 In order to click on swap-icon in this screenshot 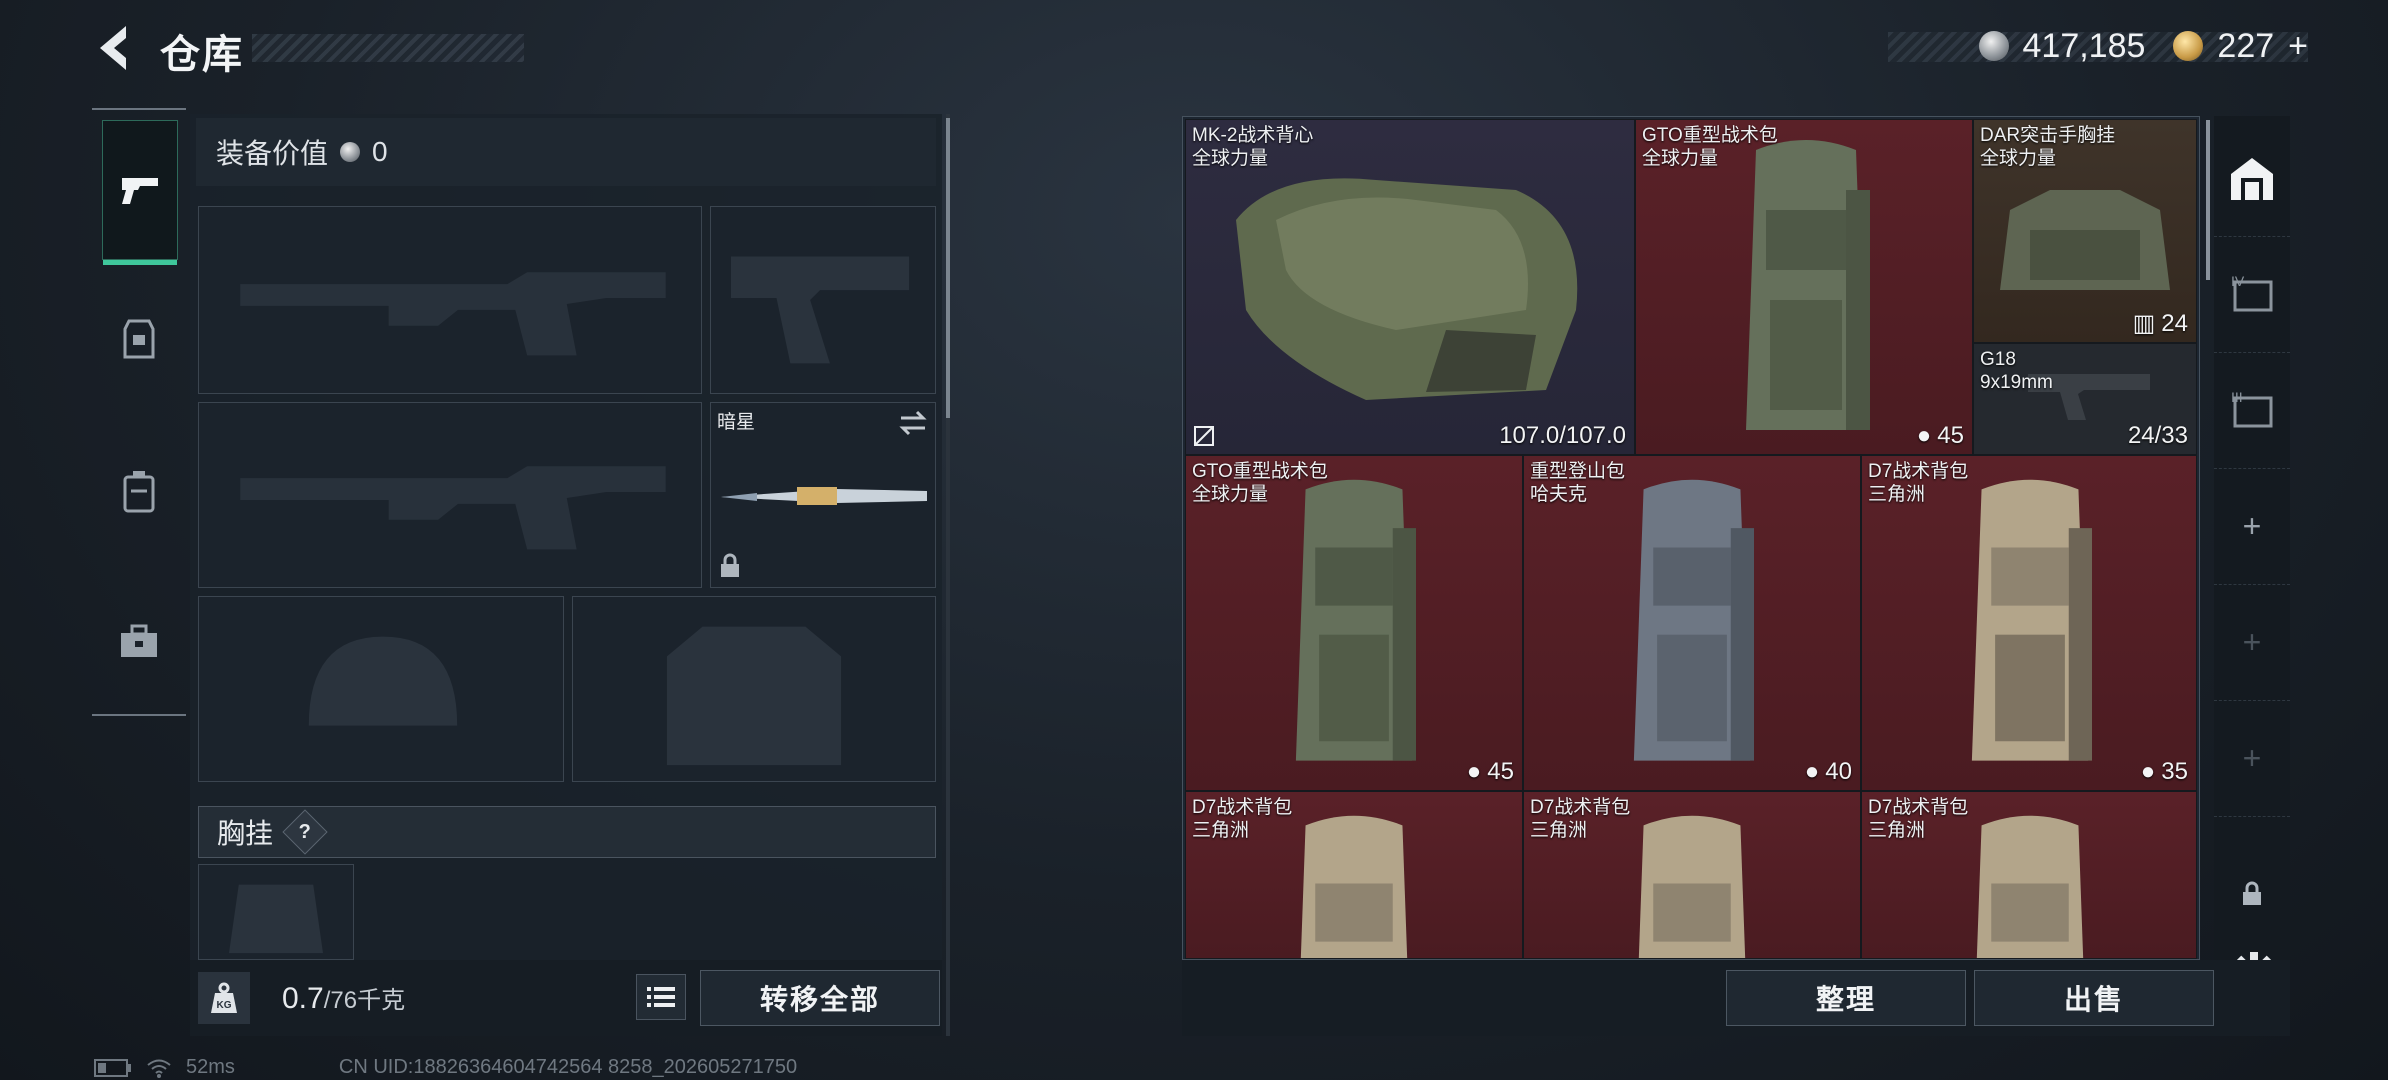, I will do `click(913, 423)`.